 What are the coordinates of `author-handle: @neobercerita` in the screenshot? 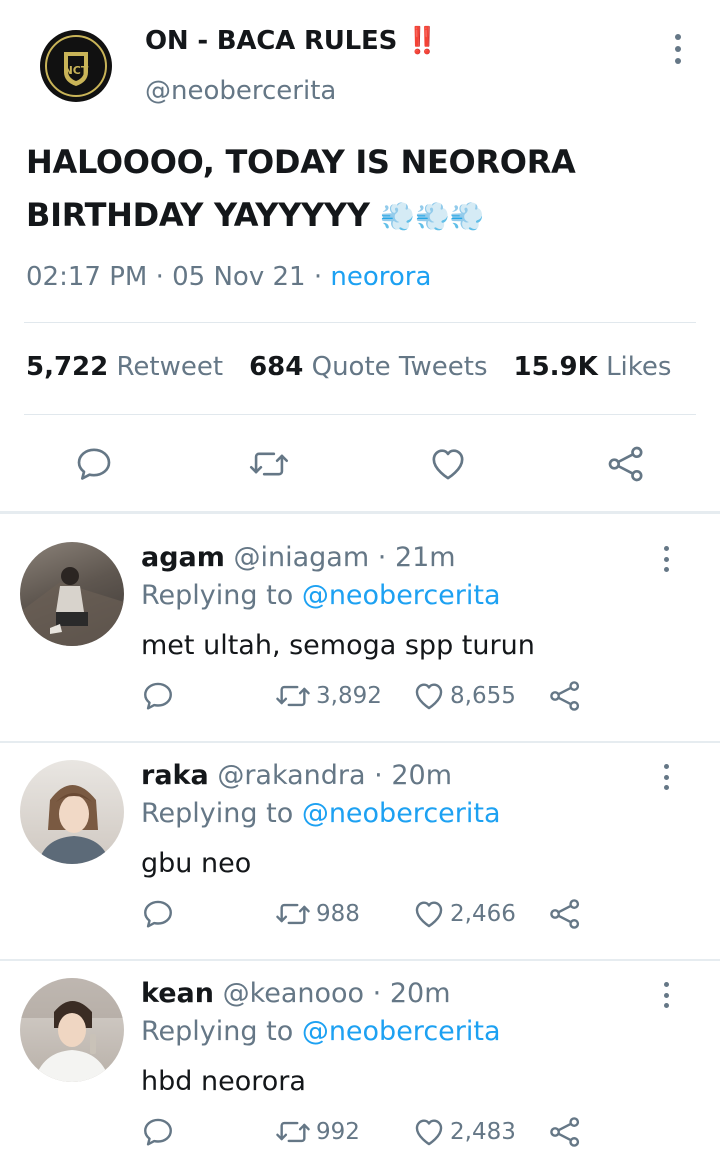 It's located at (240, 91).